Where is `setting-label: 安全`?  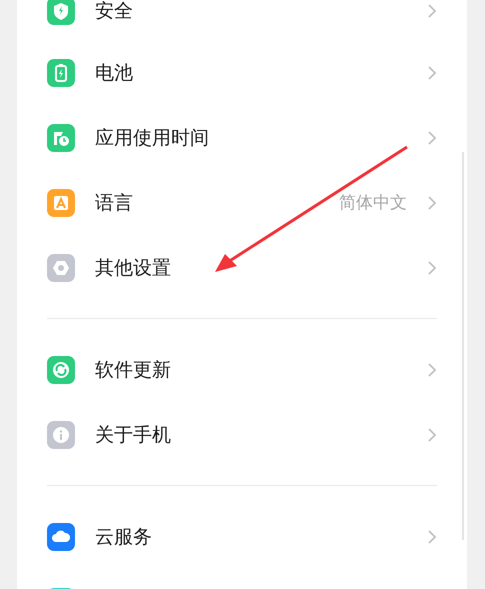
setting-label: 安全 is located at coordinates (261, 12).